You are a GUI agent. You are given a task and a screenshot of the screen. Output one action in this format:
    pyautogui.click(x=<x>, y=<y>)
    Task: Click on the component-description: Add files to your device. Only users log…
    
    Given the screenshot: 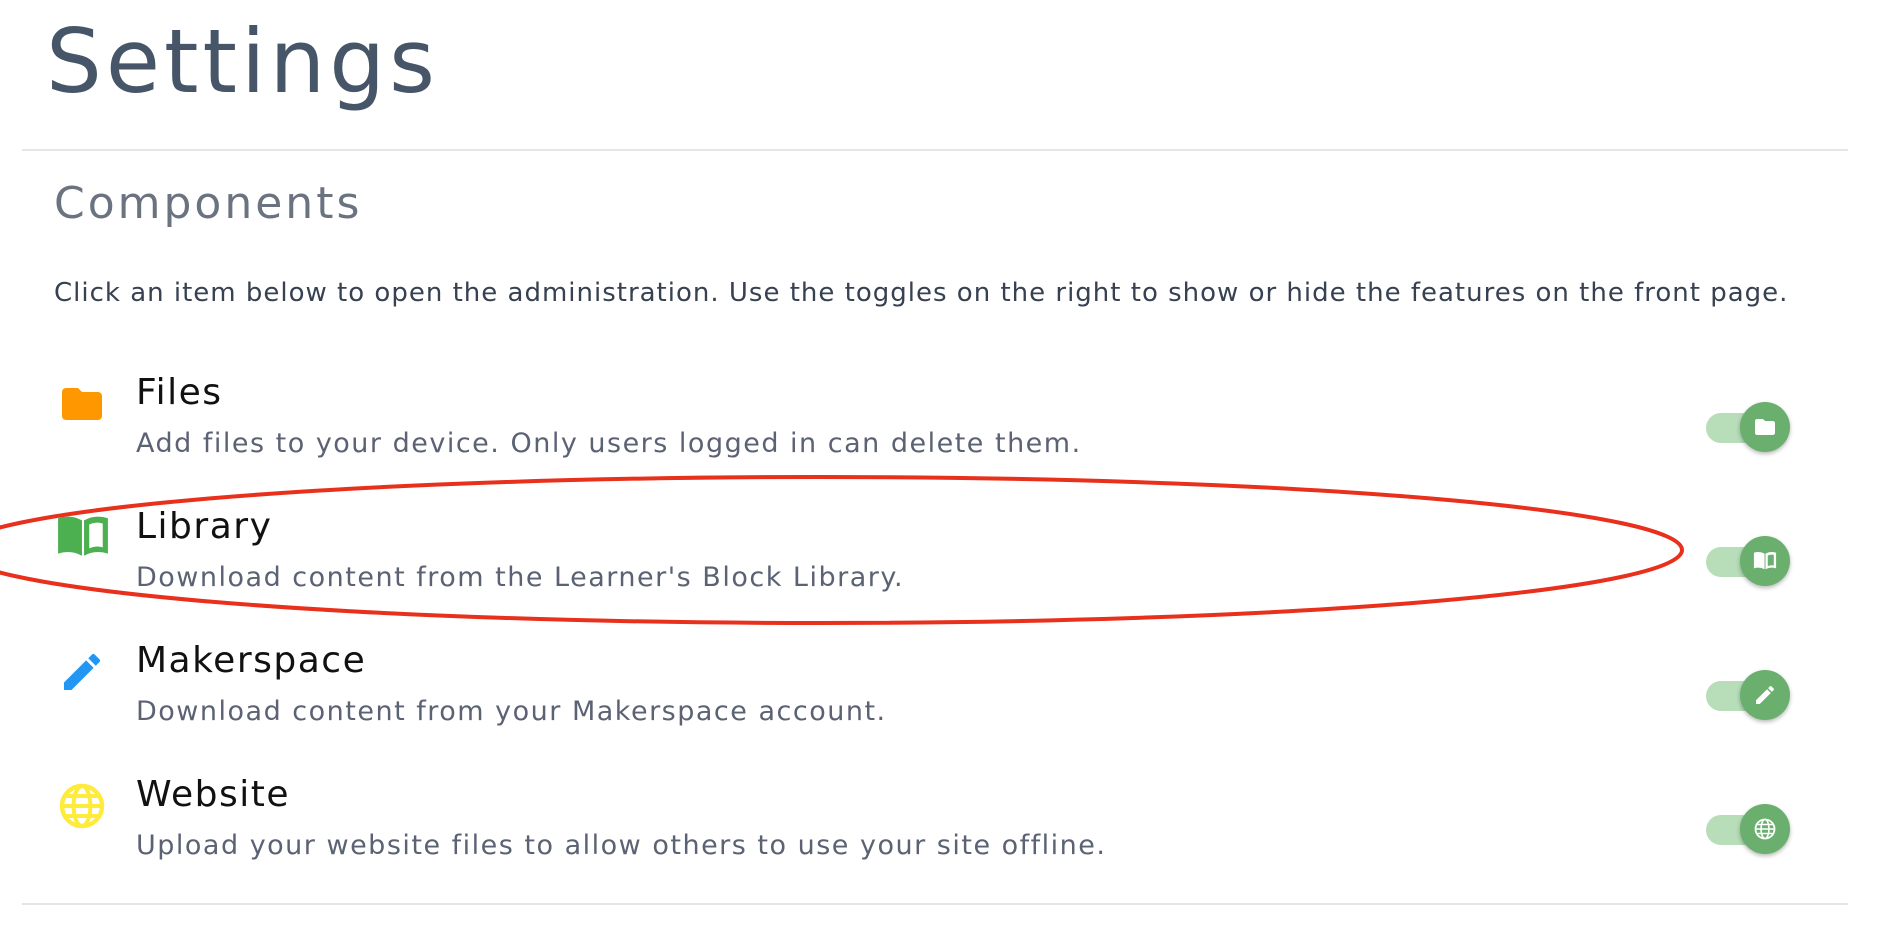 What is the action you would take?
    pyautogui.click(x=609, y=443)
    